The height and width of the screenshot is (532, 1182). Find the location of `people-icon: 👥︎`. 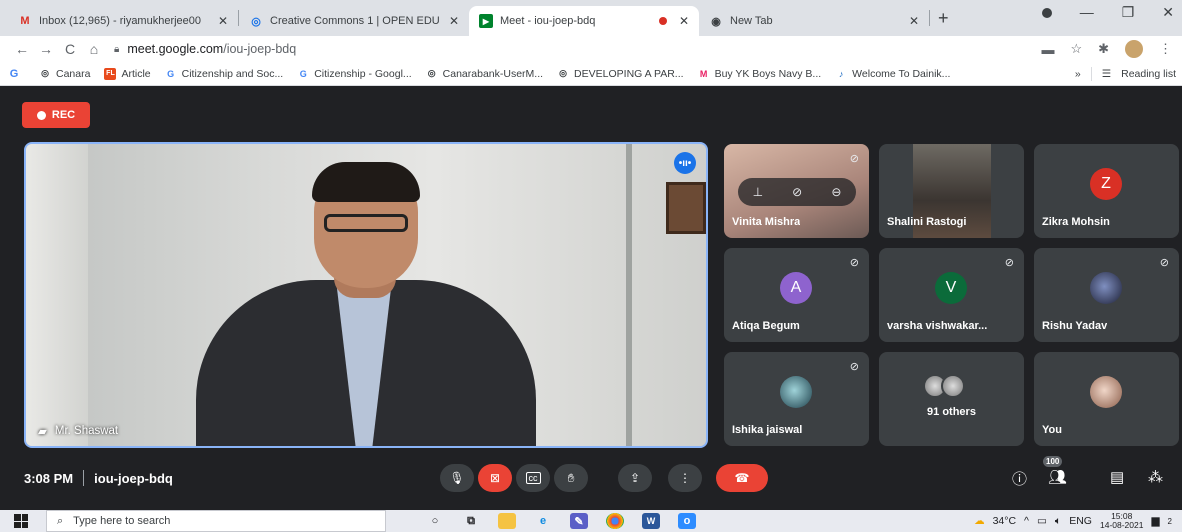

people-icon: 👥︎ is located at coordinates (1057, 477).